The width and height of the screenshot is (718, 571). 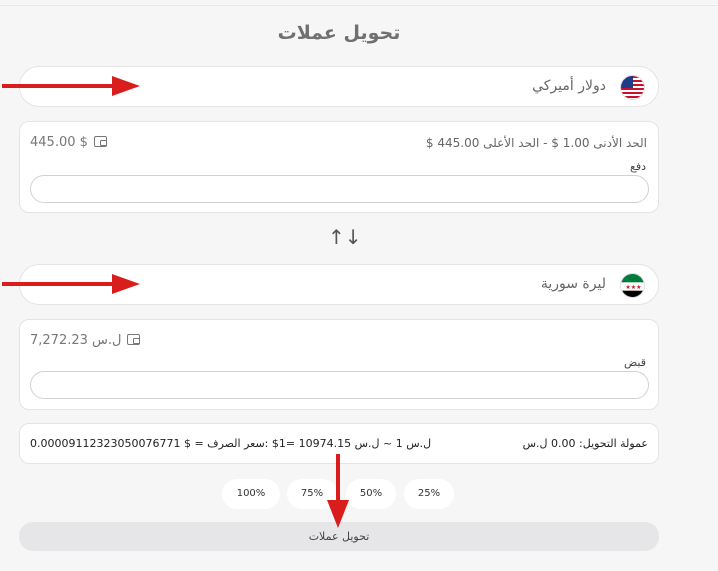 What do you see at coordinates (59, 142) in the screenshot?
I see `pay-balance-value: 445.00 $` at bounding box center [59, 142].